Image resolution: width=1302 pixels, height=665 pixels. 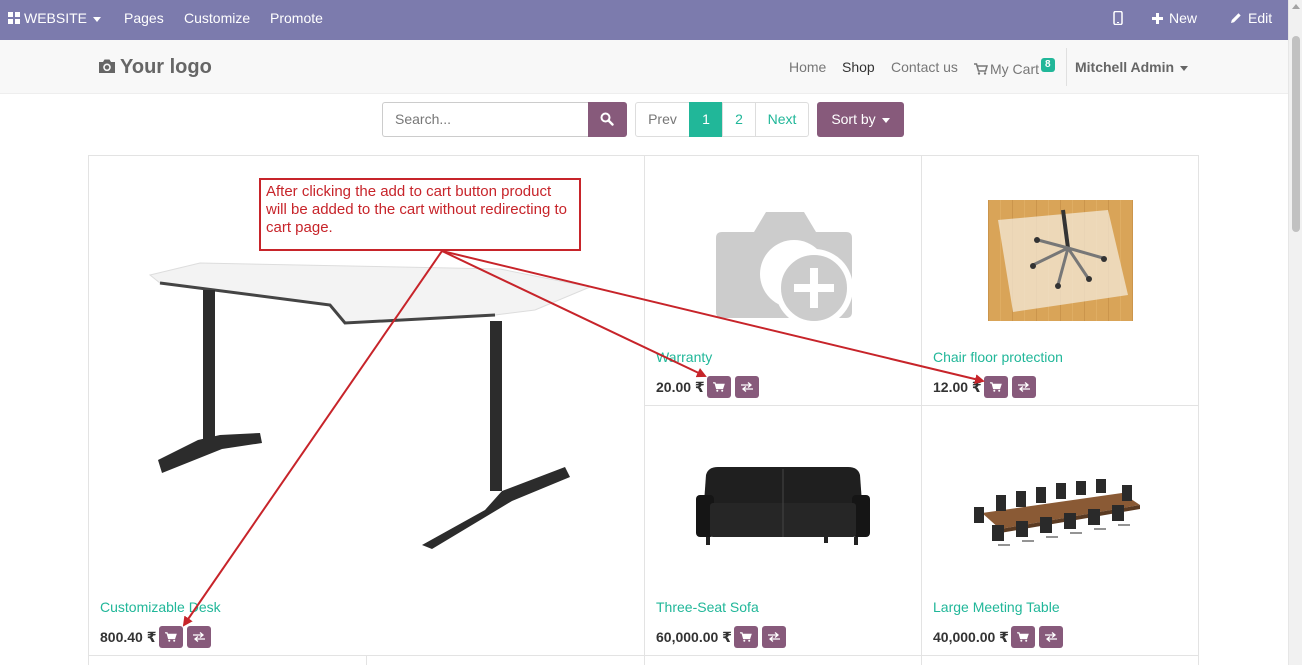 What do you see at coordinates (1183, 18) in the screenshot?
I see `new-label: New` at bounding box center [1183, 18].